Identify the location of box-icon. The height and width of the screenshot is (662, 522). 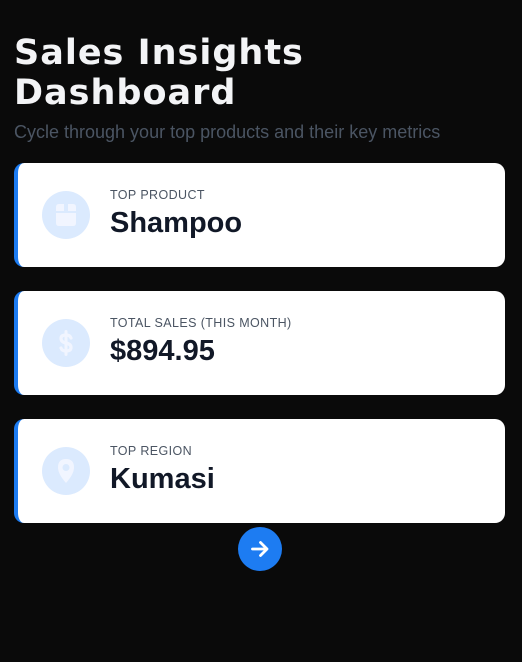
(66, 215).